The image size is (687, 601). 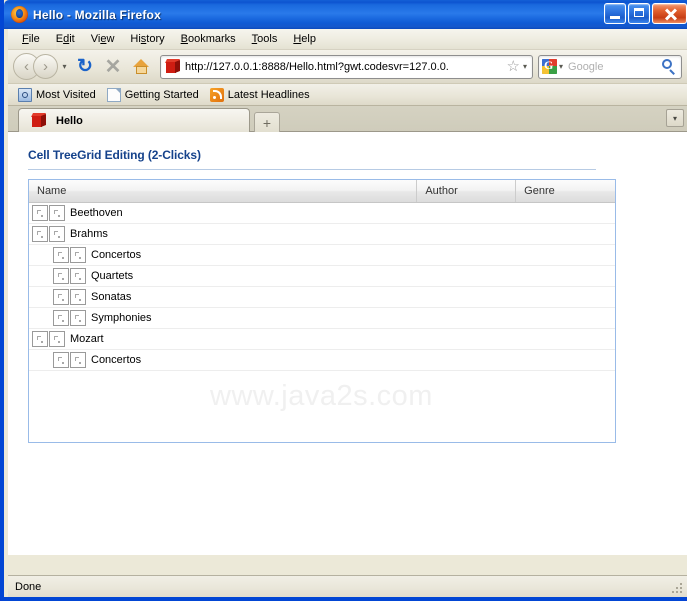 What do you see at coordinates (65, 39) in the screenshot?
I see `menu-edit: Edit` at bounding box center [65, 39].